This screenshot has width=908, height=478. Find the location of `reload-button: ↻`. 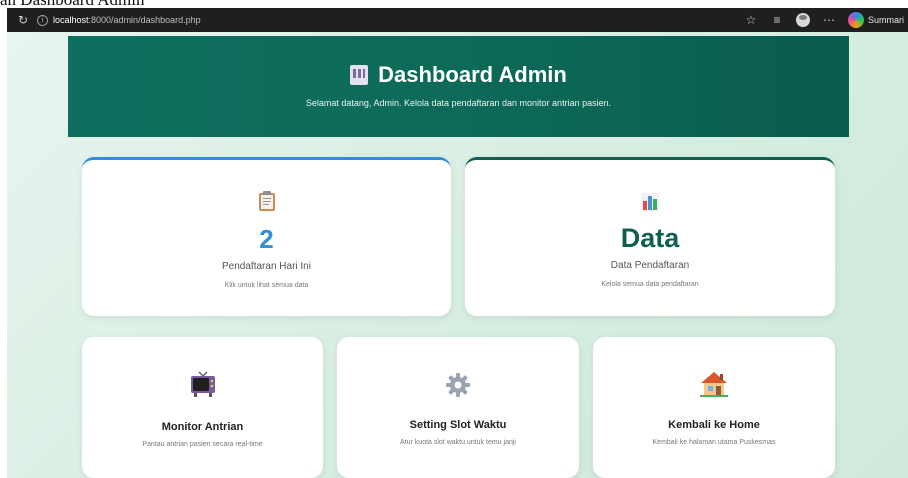

reload-button: ↻ is located at coordinates (23, 20).